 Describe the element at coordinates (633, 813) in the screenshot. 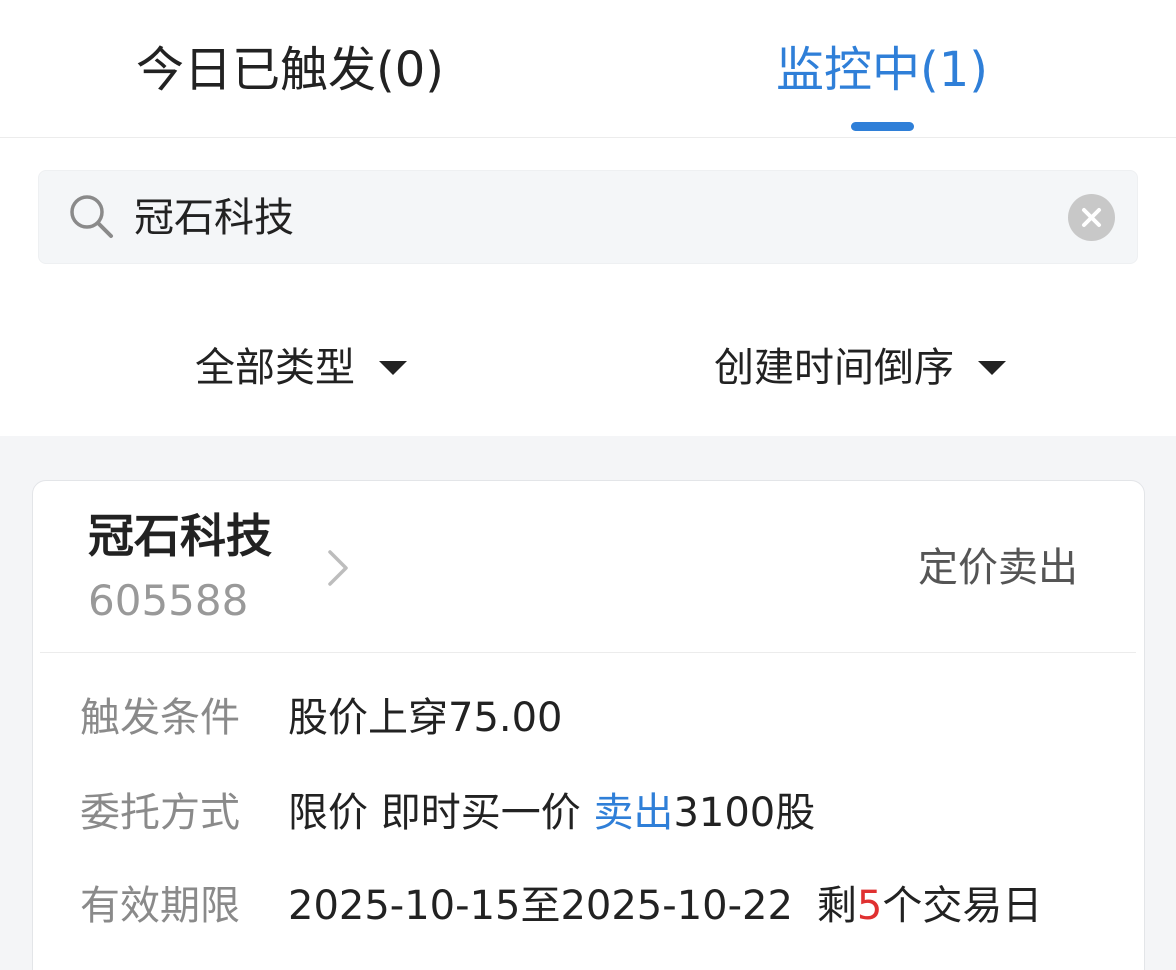

I see `entrust-action: 卖出` at that location.